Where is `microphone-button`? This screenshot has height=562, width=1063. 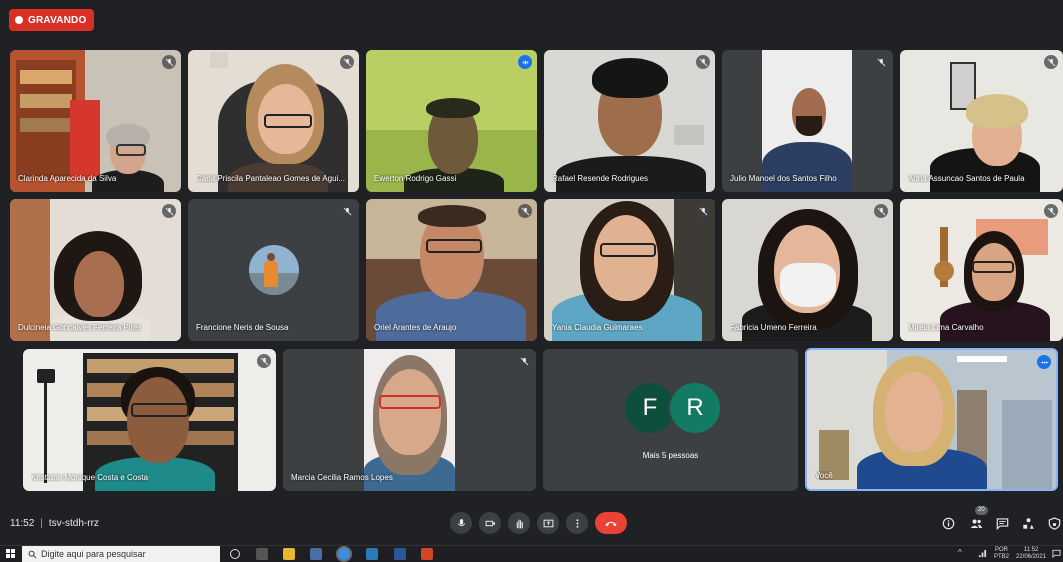 microphone-button is located at coordinates (461, 523).